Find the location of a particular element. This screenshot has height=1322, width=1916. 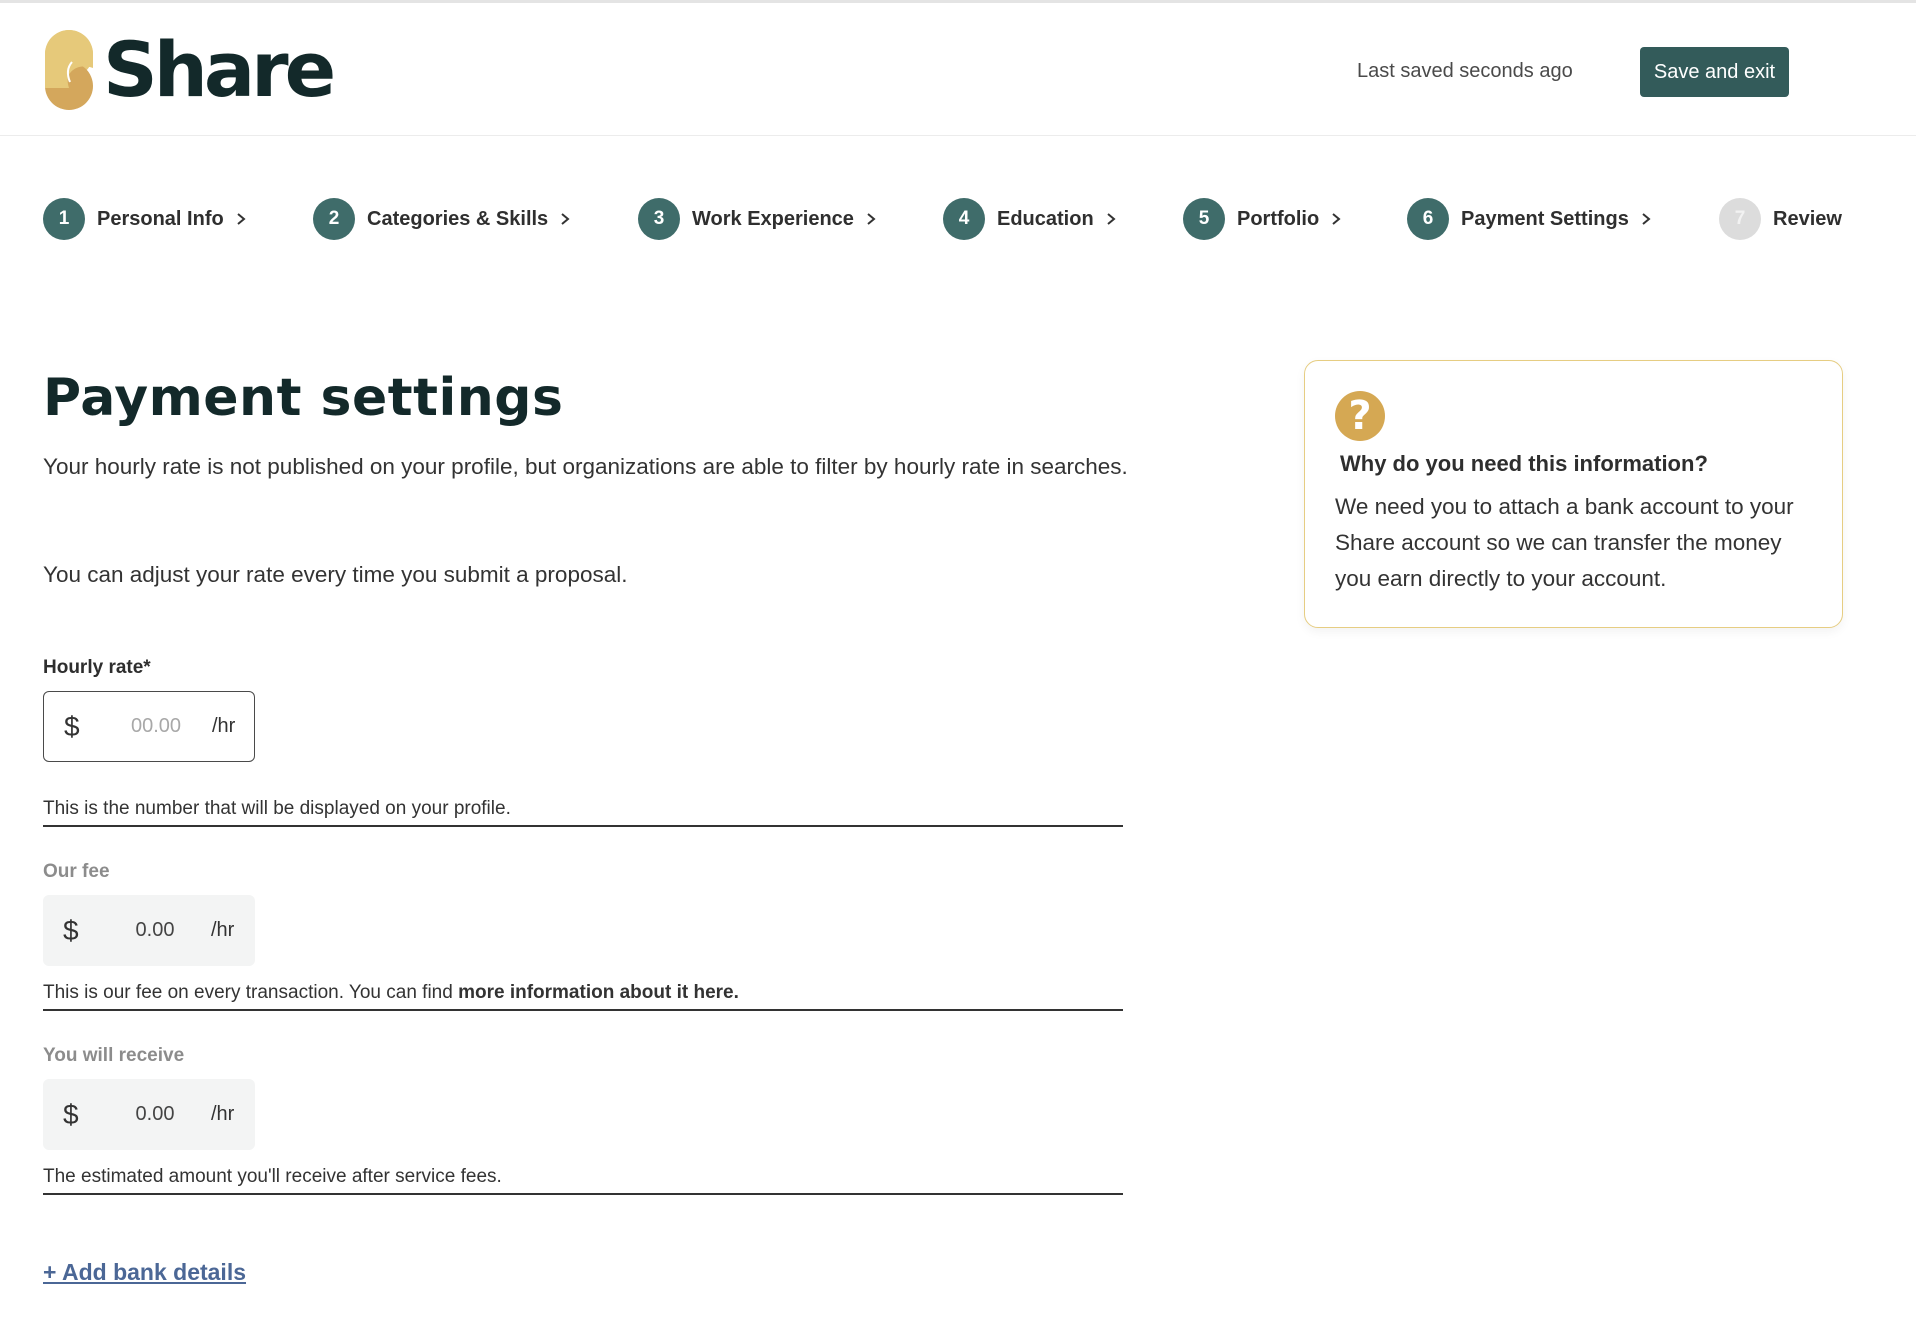

last-saved-status: Last saved seconds ago is located at coordinates (1465, 71).